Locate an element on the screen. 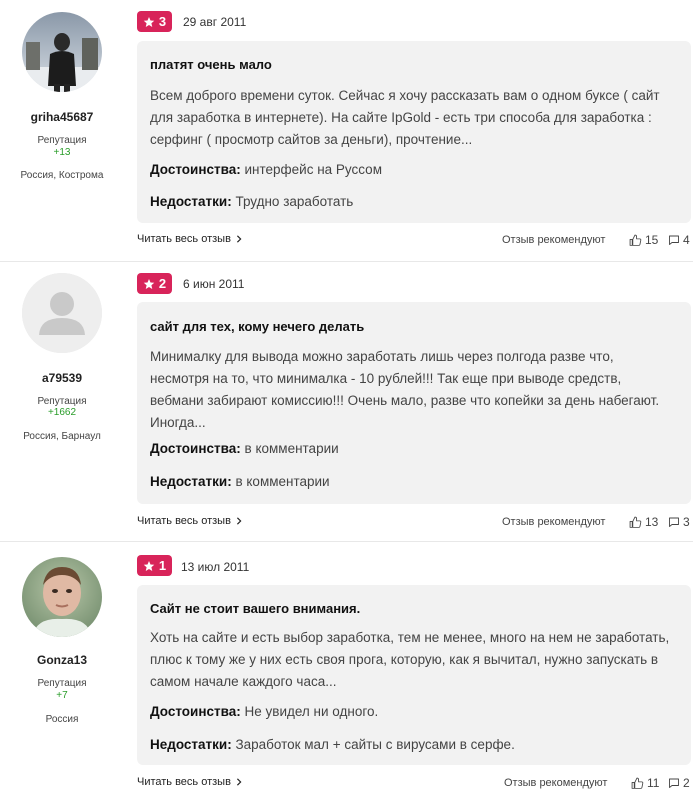 The width and height of the screenshot is (693, 796). review-date: 6 июн 2011 is located at coordinates (214, 284).